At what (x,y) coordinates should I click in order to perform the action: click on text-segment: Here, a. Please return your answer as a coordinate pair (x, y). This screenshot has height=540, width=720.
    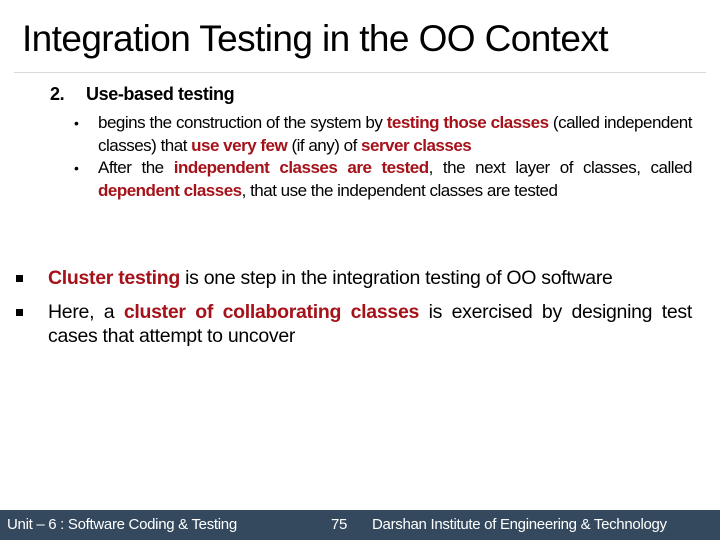
    Looking at the image, I should click on (86, 311).